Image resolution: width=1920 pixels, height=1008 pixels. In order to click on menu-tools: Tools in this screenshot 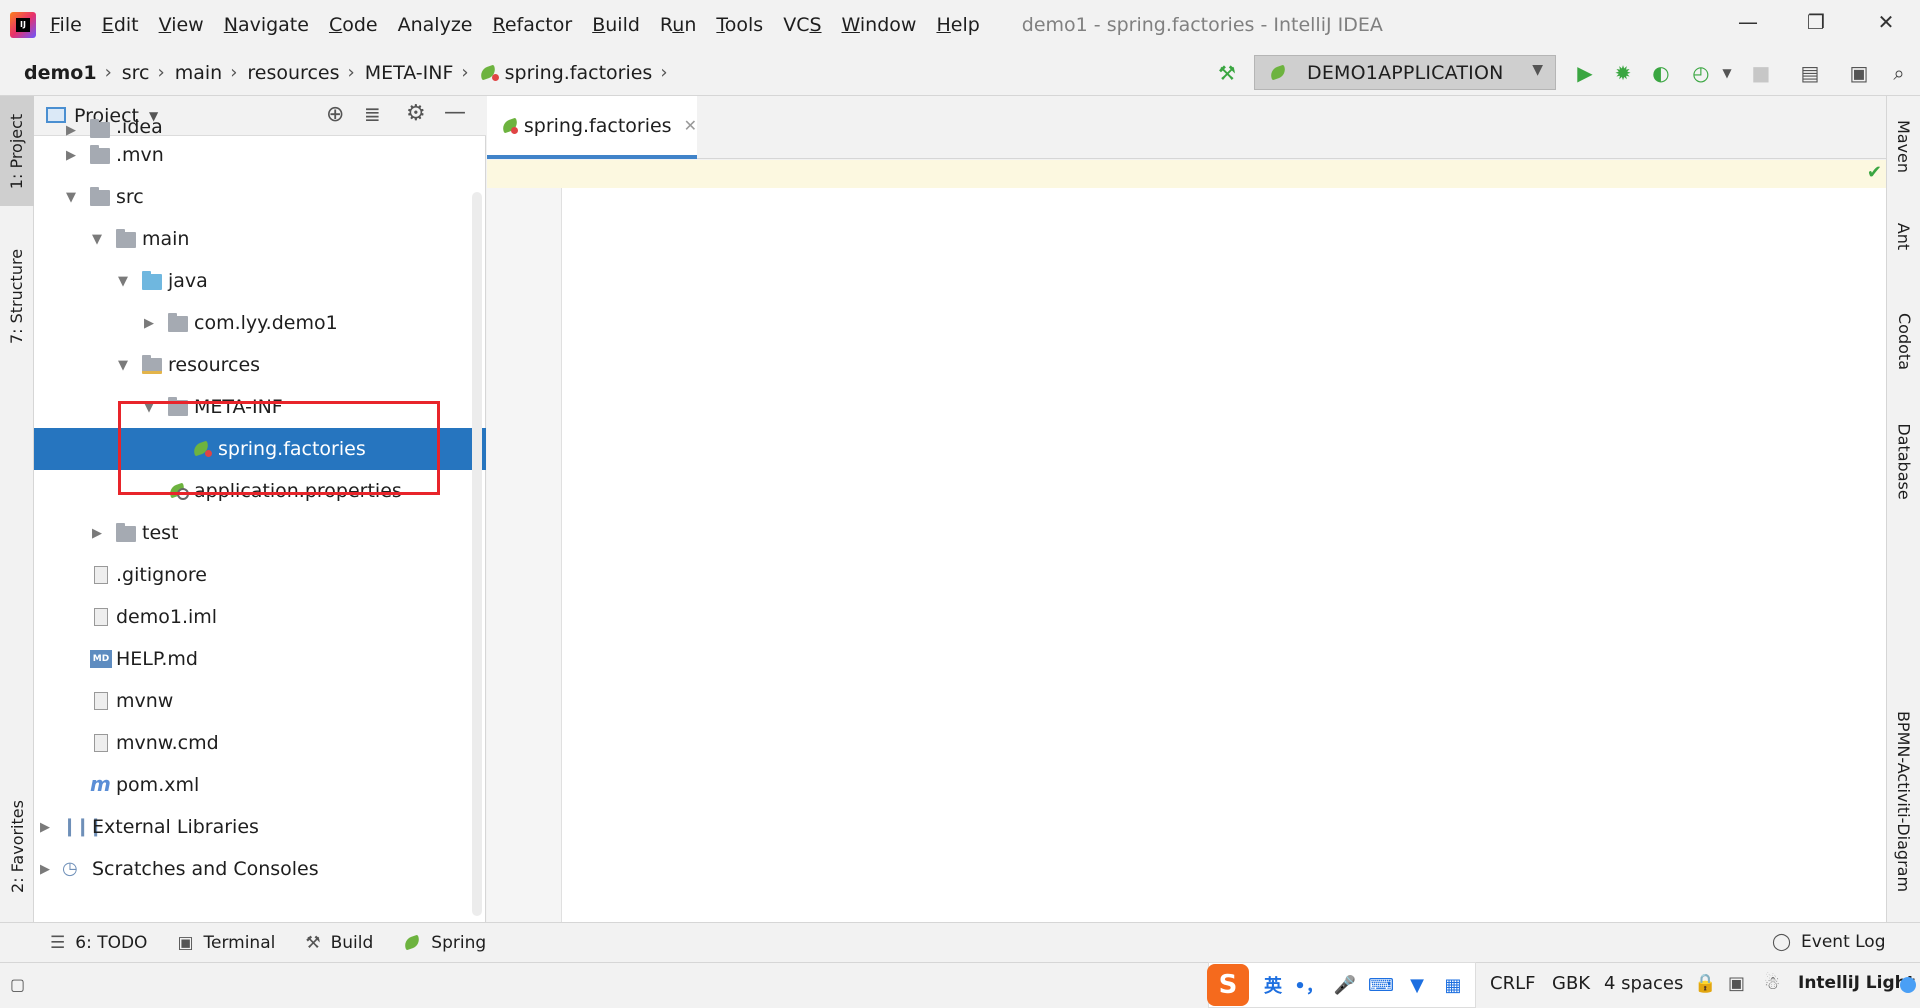, I will do `click(739, 25)`.